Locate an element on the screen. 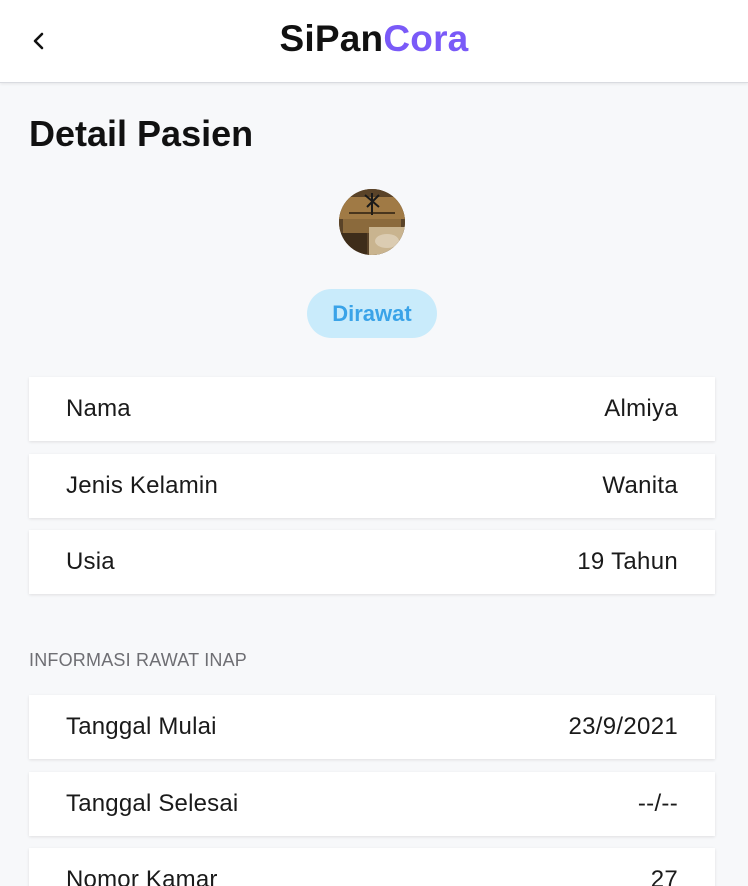 This screenshot has width=748, height=886. info-value: Wanita is located at coordinates (640, 485).